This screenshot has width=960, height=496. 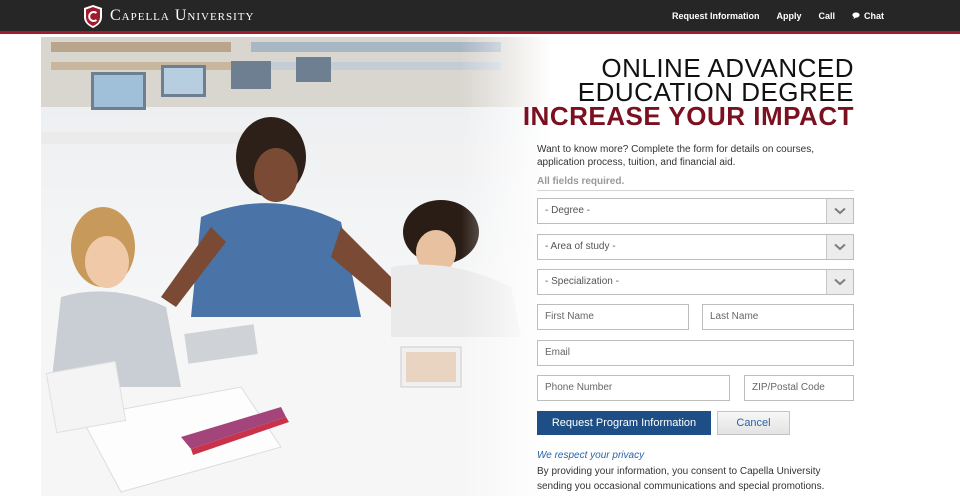 What do you see at coordinates (568, 210) in the screenshot?
I see `degree-select-value: - Degree -` at bounding box center [568, 210].